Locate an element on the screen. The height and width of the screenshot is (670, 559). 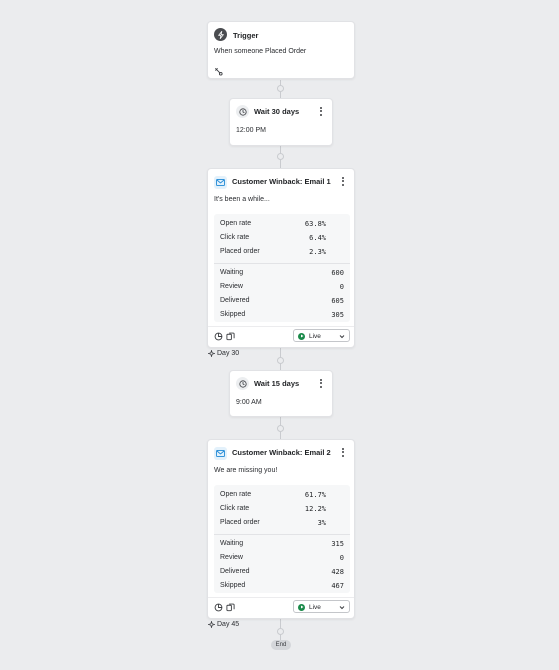
wait-card: Wait 30 days 12:00 PM is located at coordinates (281, 122).